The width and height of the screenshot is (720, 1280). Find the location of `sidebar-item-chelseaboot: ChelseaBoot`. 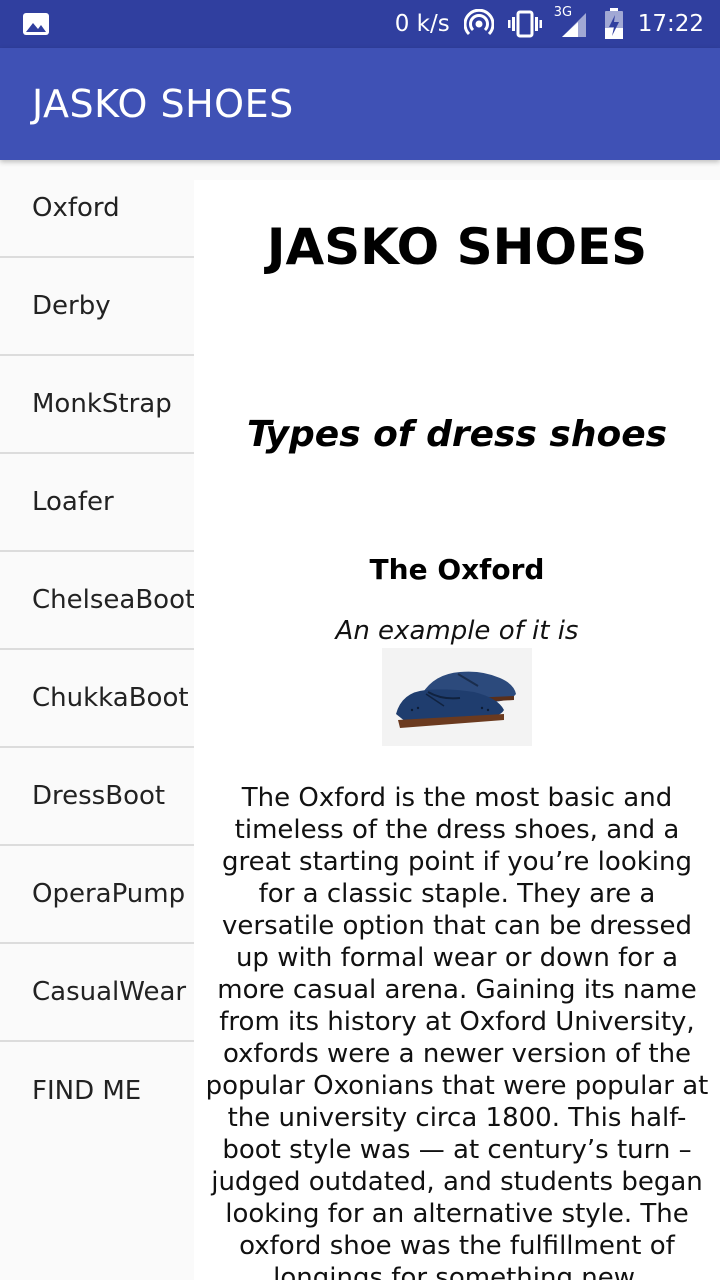

sidebar-item-chelseaboot: ChelseaBoot is located at coordinates (97, 601).